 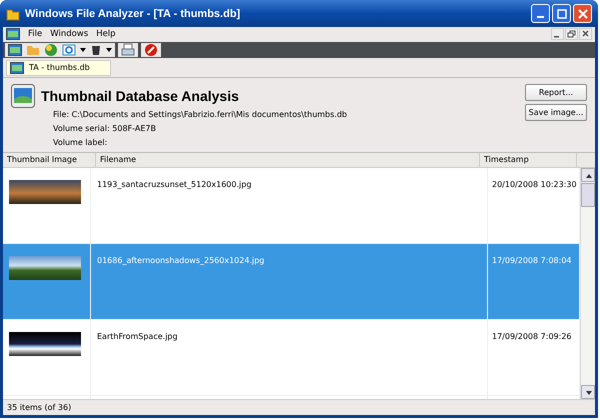 I want to click on window-title: Windows File Analyzer - [TA - thumbs.db], so click(x=133, y=14).